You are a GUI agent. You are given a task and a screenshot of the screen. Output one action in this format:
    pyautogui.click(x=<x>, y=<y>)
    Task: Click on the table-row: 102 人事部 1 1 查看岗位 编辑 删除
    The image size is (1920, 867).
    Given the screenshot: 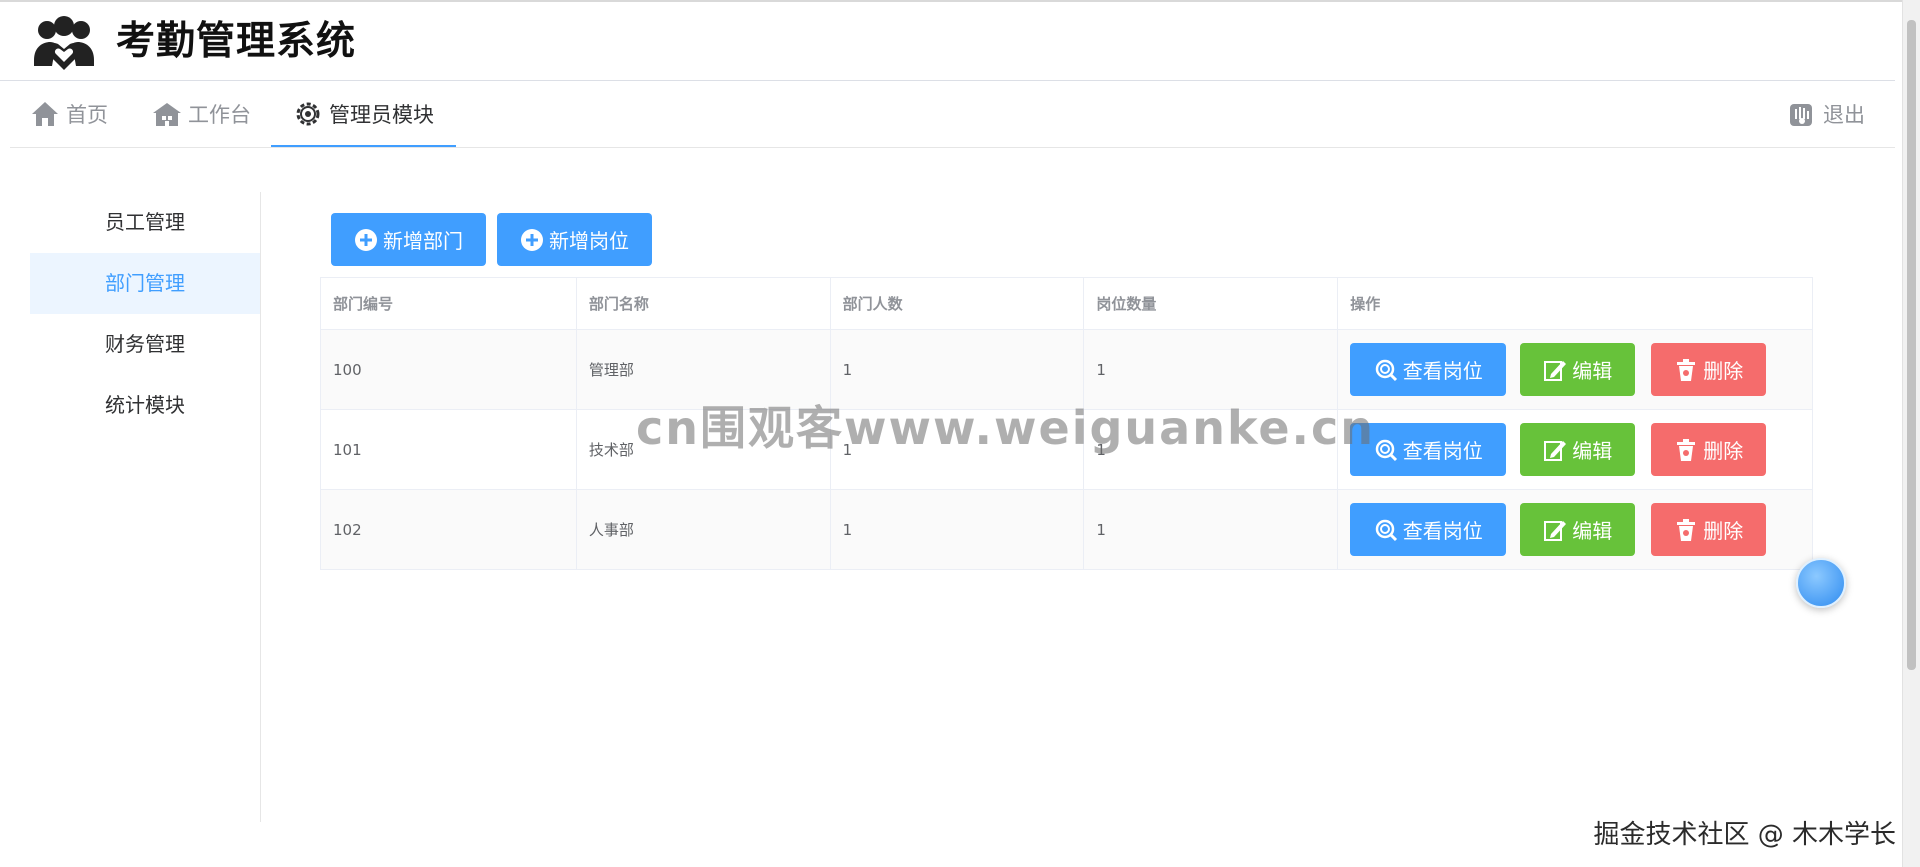 What is the action you would take?
    pyautogui.click(x=1066, y=529)
    